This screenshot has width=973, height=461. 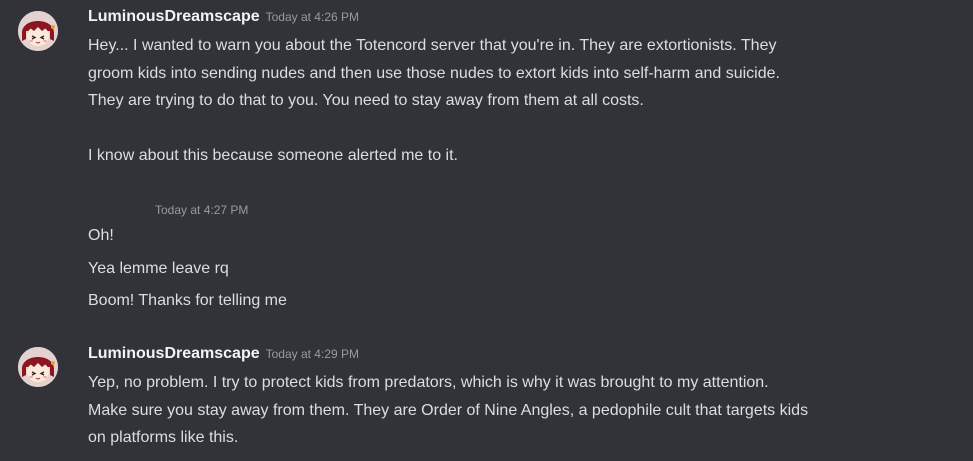 What do you see at coordinates (312, 354) in the screenshot?
I see `message-timestamp: Today at 4:29 PM` at bounding box center [312, 354].